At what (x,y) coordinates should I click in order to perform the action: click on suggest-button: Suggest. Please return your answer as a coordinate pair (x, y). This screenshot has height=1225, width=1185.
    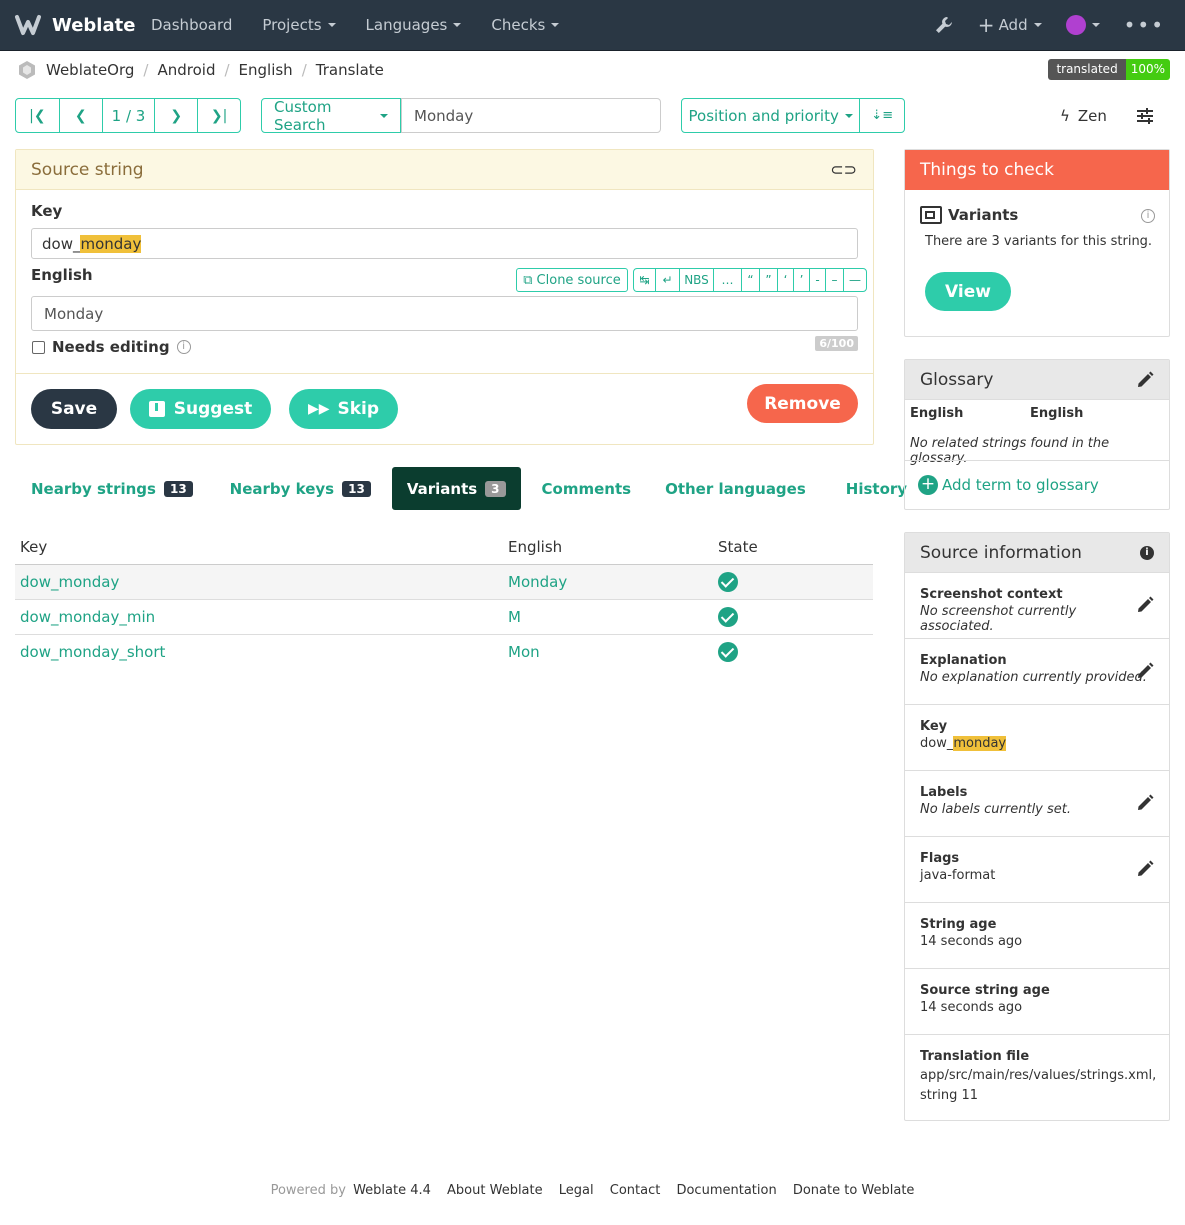
    Looking at the image, I should click on (200, 409).